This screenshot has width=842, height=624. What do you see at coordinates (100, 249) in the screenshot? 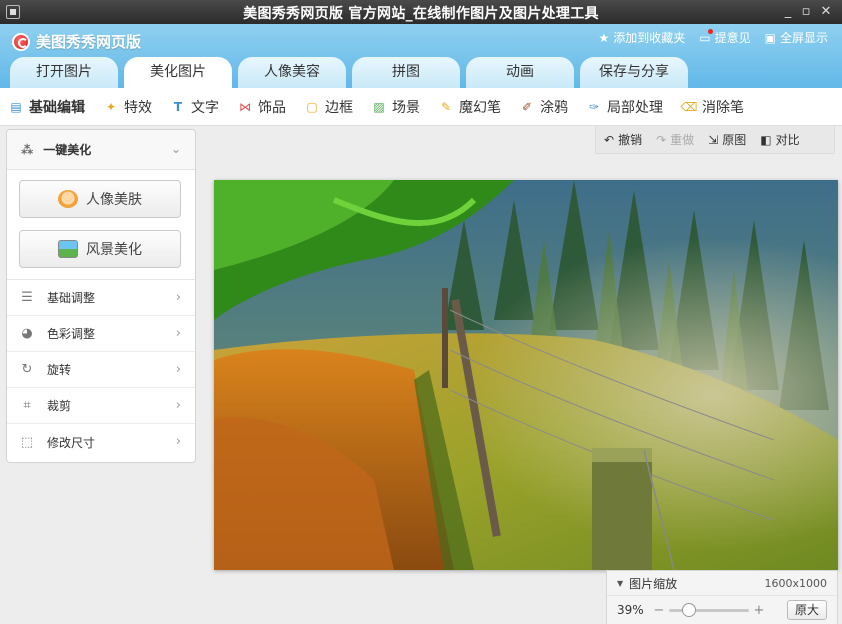
I see `landscape-beautify-button: 风景美化` at bounding box center [100, 249].